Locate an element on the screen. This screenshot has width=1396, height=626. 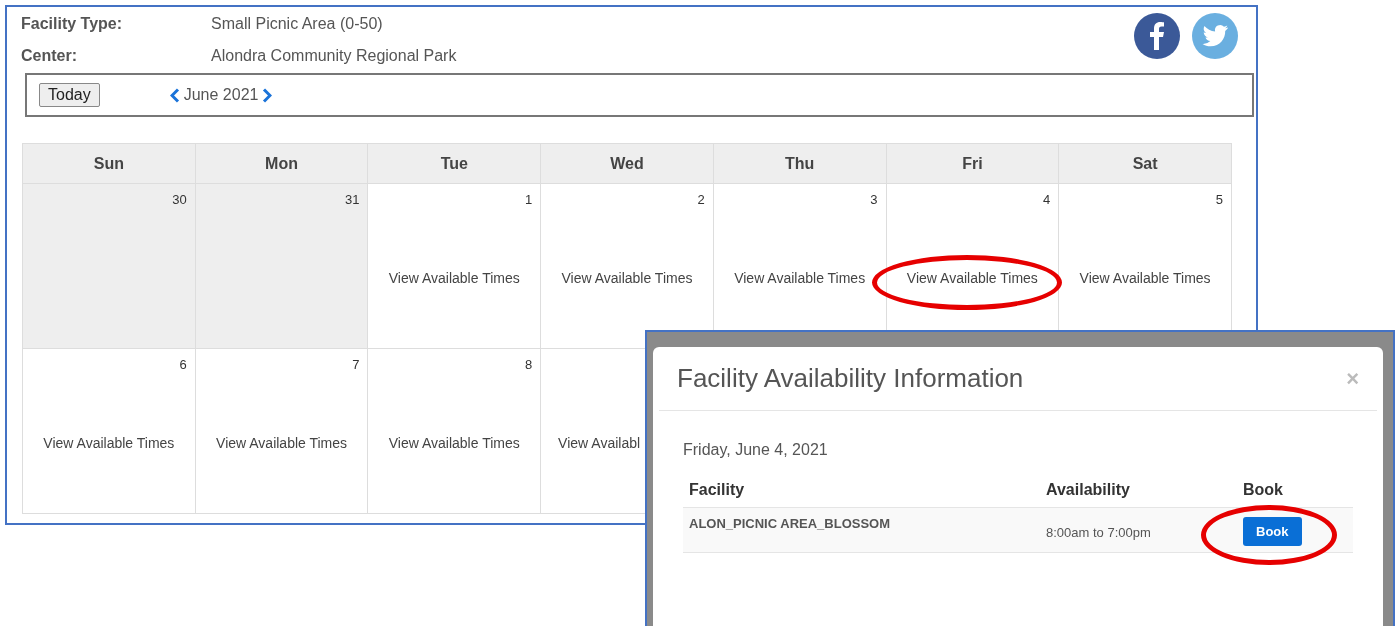
date-label: Friday, June 4, 2021 is located at coordinates (756, 450).